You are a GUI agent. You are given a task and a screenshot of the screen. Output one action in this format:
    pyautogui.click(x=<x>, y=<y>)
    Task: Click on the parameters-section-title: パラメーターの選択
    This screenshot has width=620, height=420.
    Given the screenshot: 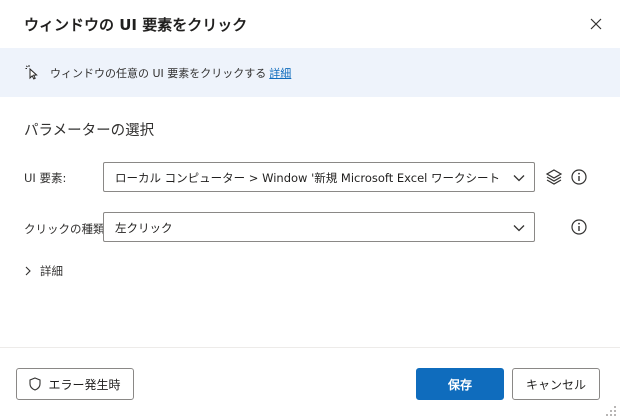 What is the action you would take?
    pyautogui.click(x=89, y=131)
    